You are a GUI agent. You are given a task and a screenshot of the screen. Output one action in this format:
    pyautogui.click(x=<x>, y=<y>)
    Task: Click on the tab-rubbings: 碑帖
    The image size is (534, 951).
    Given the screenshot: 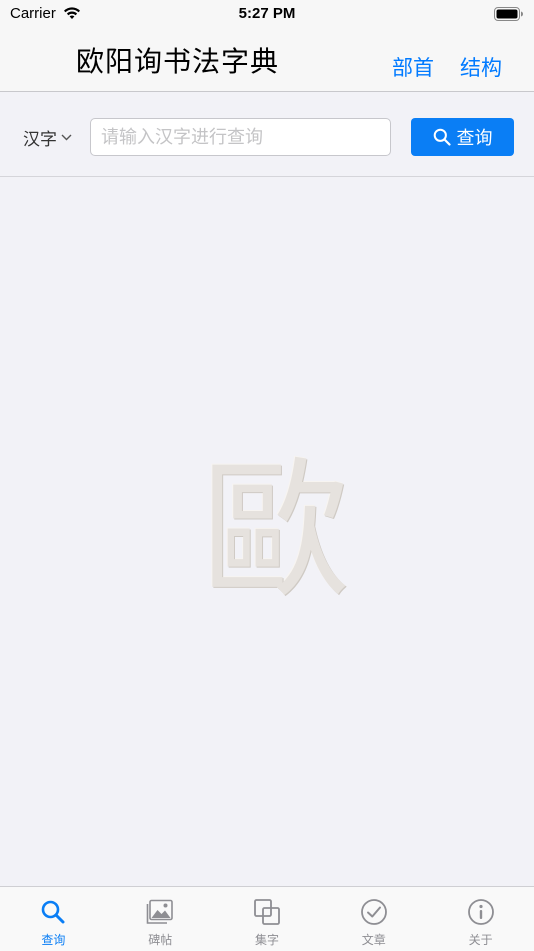 What is the action you would take?
    pyautogui.click(x=160, y=919)
    